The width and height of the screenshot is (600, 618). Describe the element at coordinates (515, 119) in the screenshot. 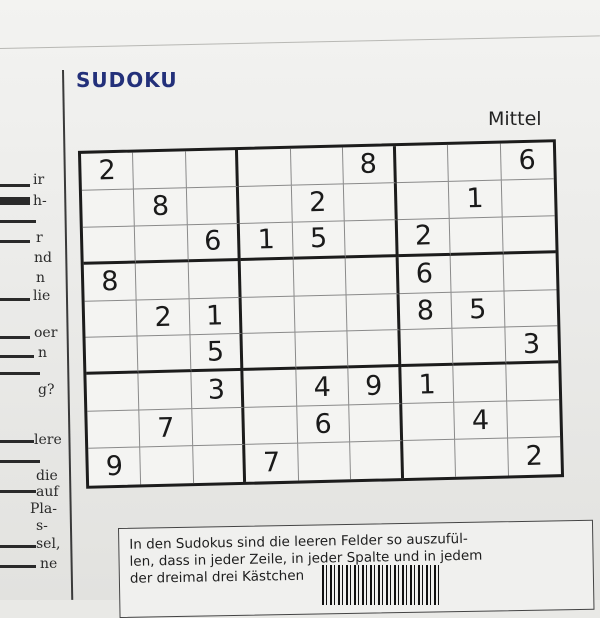

I see `difficulty-label: Mittel` at that location.